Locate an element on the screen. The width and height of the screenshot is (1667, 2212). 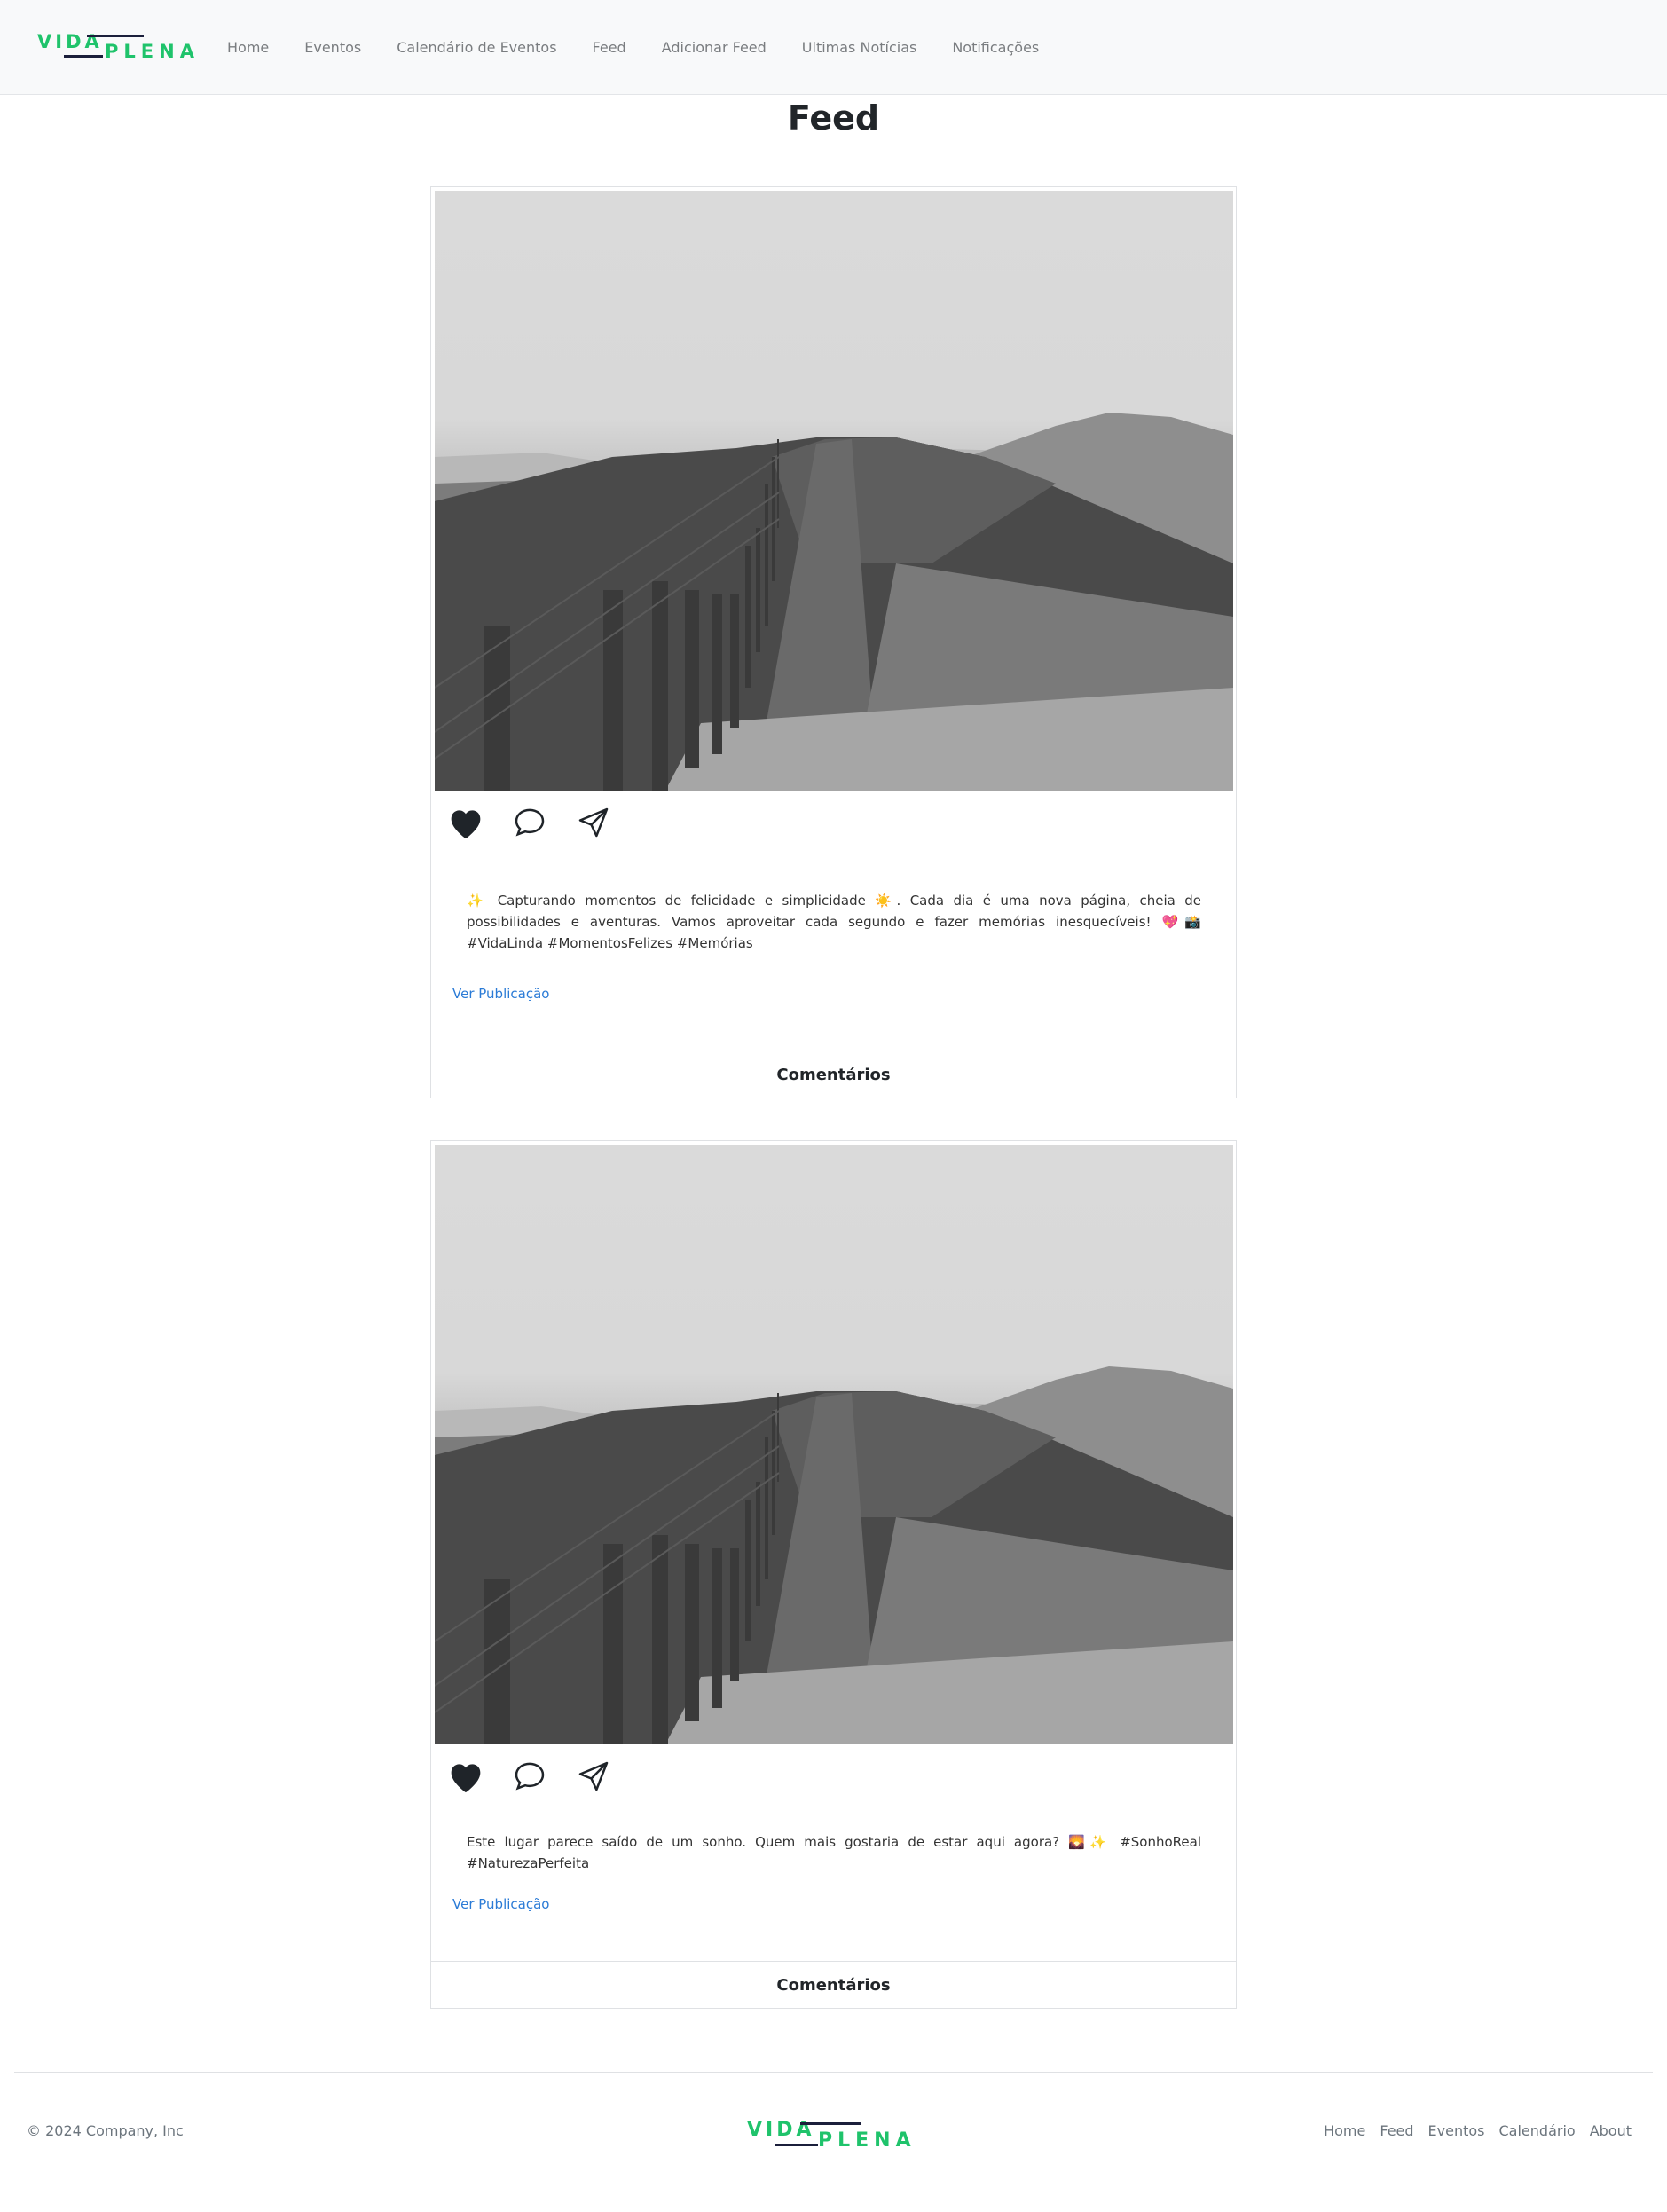
footer-link-calendario: Calendário is located at coordinates (1537, 2130).